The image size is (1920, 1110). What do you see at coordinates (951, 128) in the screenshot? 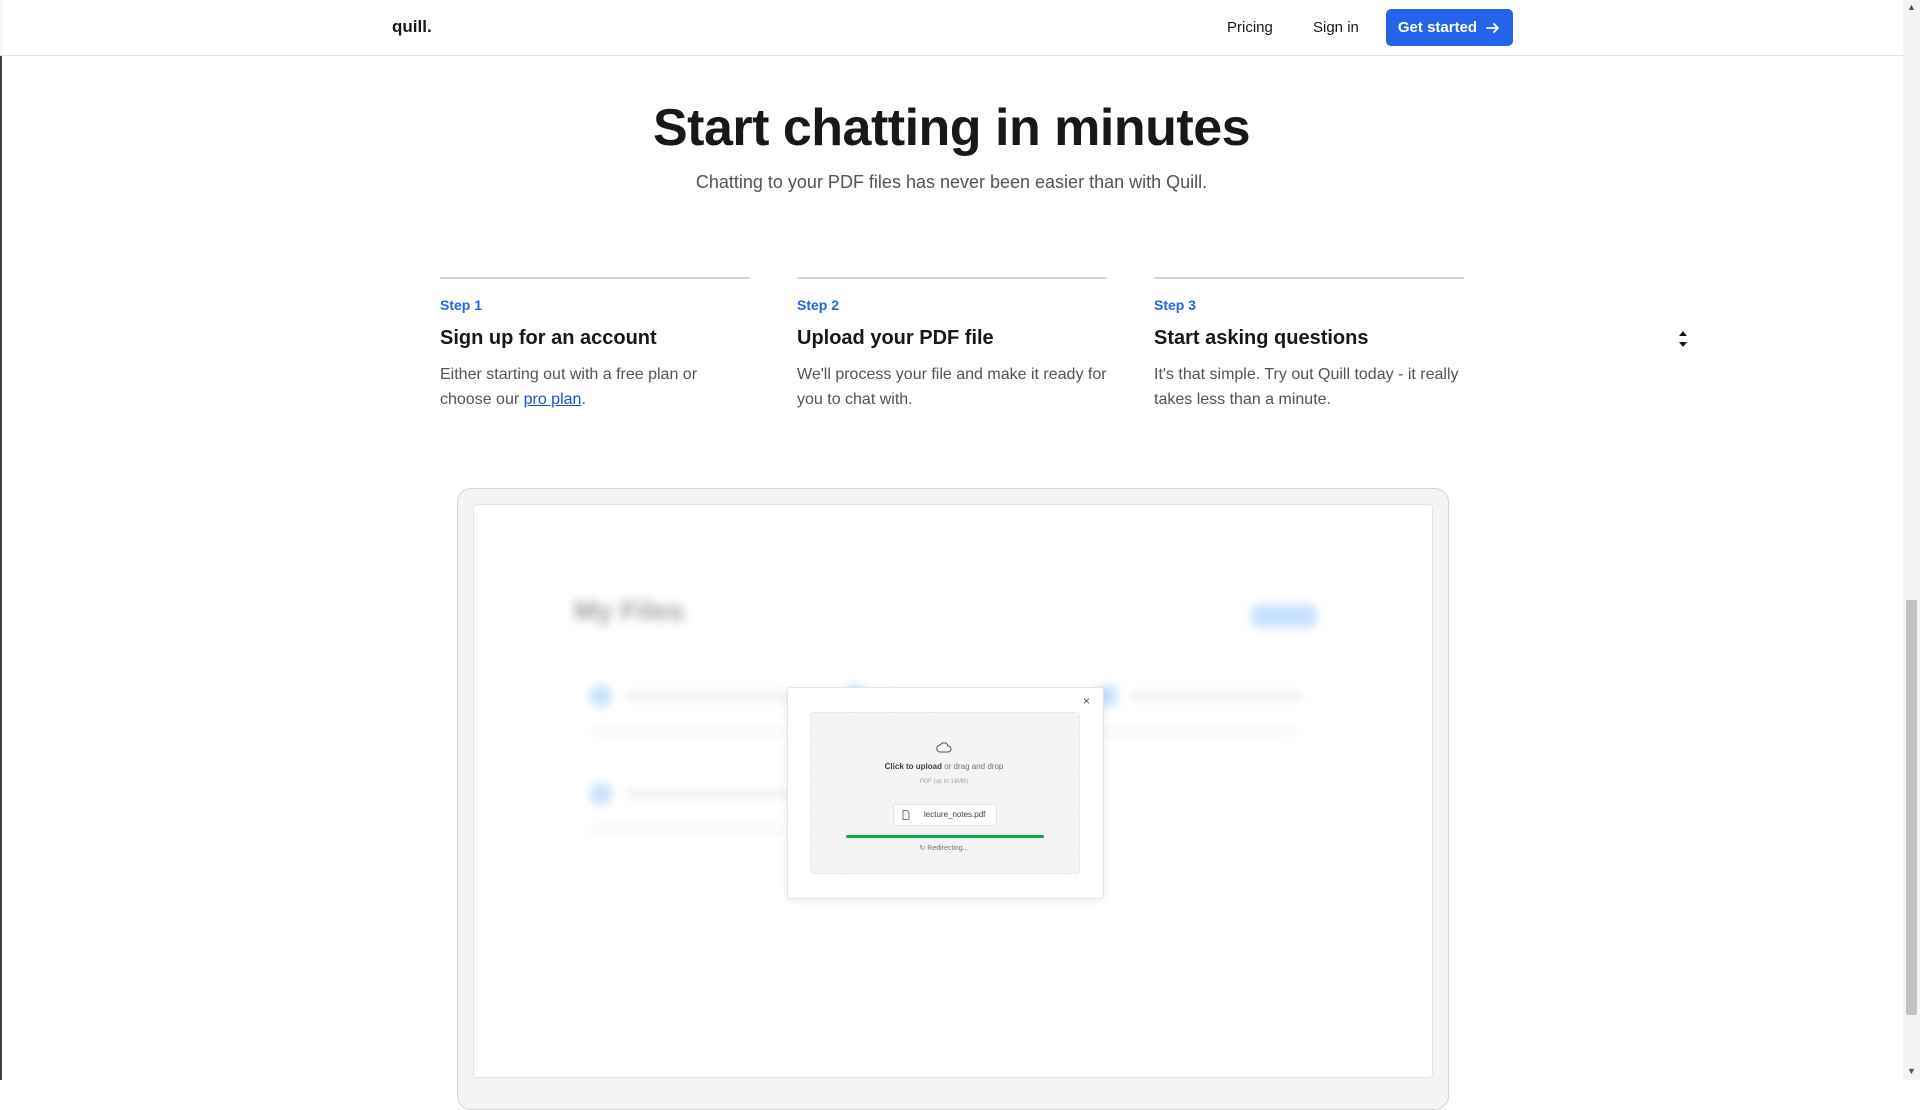
I see `page-title: Start chatting in minutes` at bounding box center [951, 128].